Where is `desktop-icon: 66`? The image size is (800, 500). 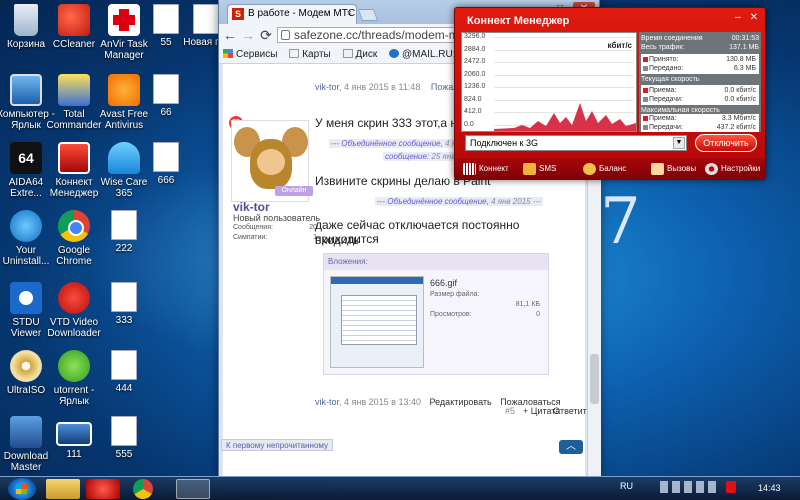 desktop-icon: 66 is located at coordinates (166, 96).